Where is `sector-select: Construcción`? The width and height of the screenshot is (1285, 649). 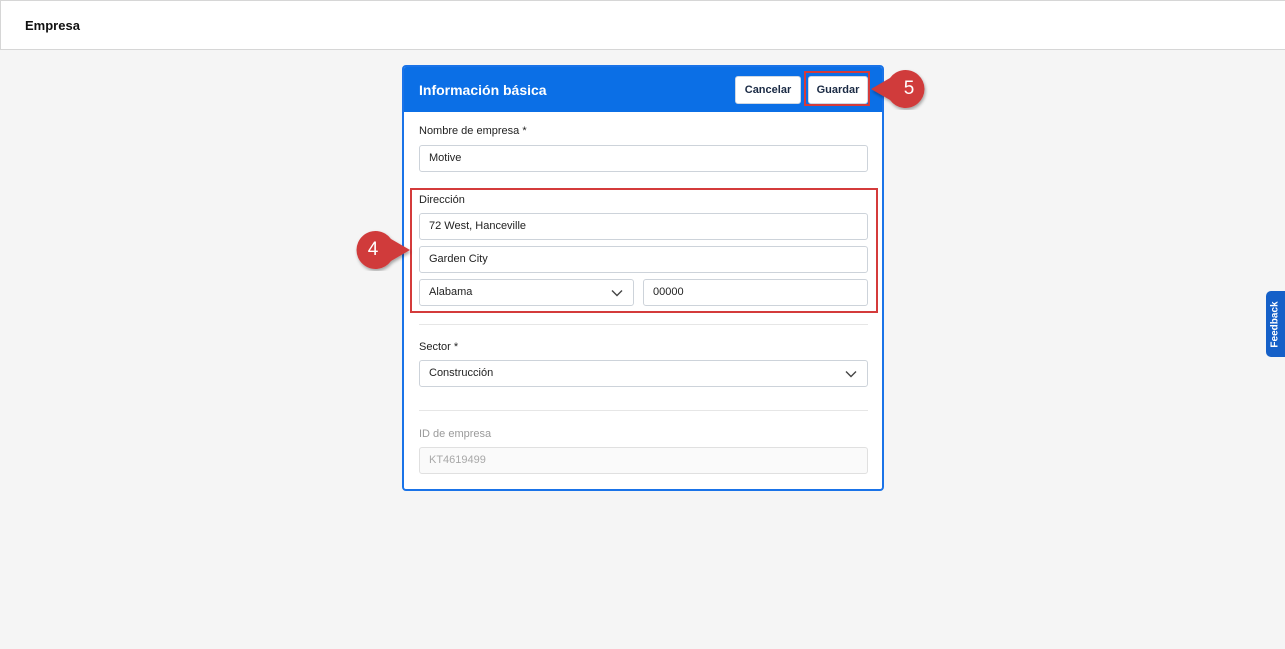
sector-select: Construcción is located at coordinates (643, 373).